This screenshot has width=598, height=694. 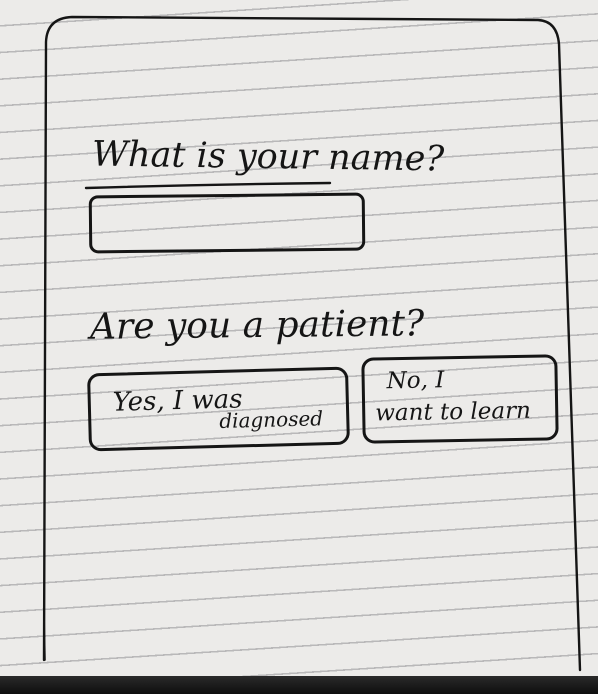 What do you see at coordinates (453, 412) in the screenshot?
I see `no-button-sublabel: want to learn` at bounding box center [453, 412].